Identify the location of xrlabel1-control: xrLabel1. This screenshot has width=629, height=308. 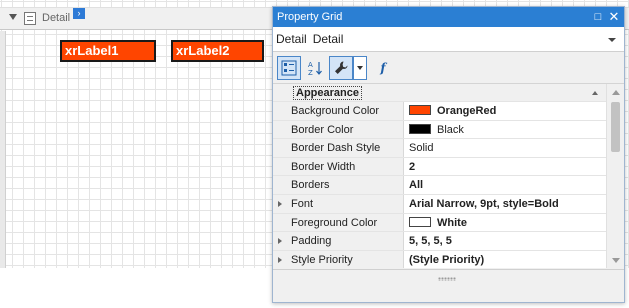
(108, 51).